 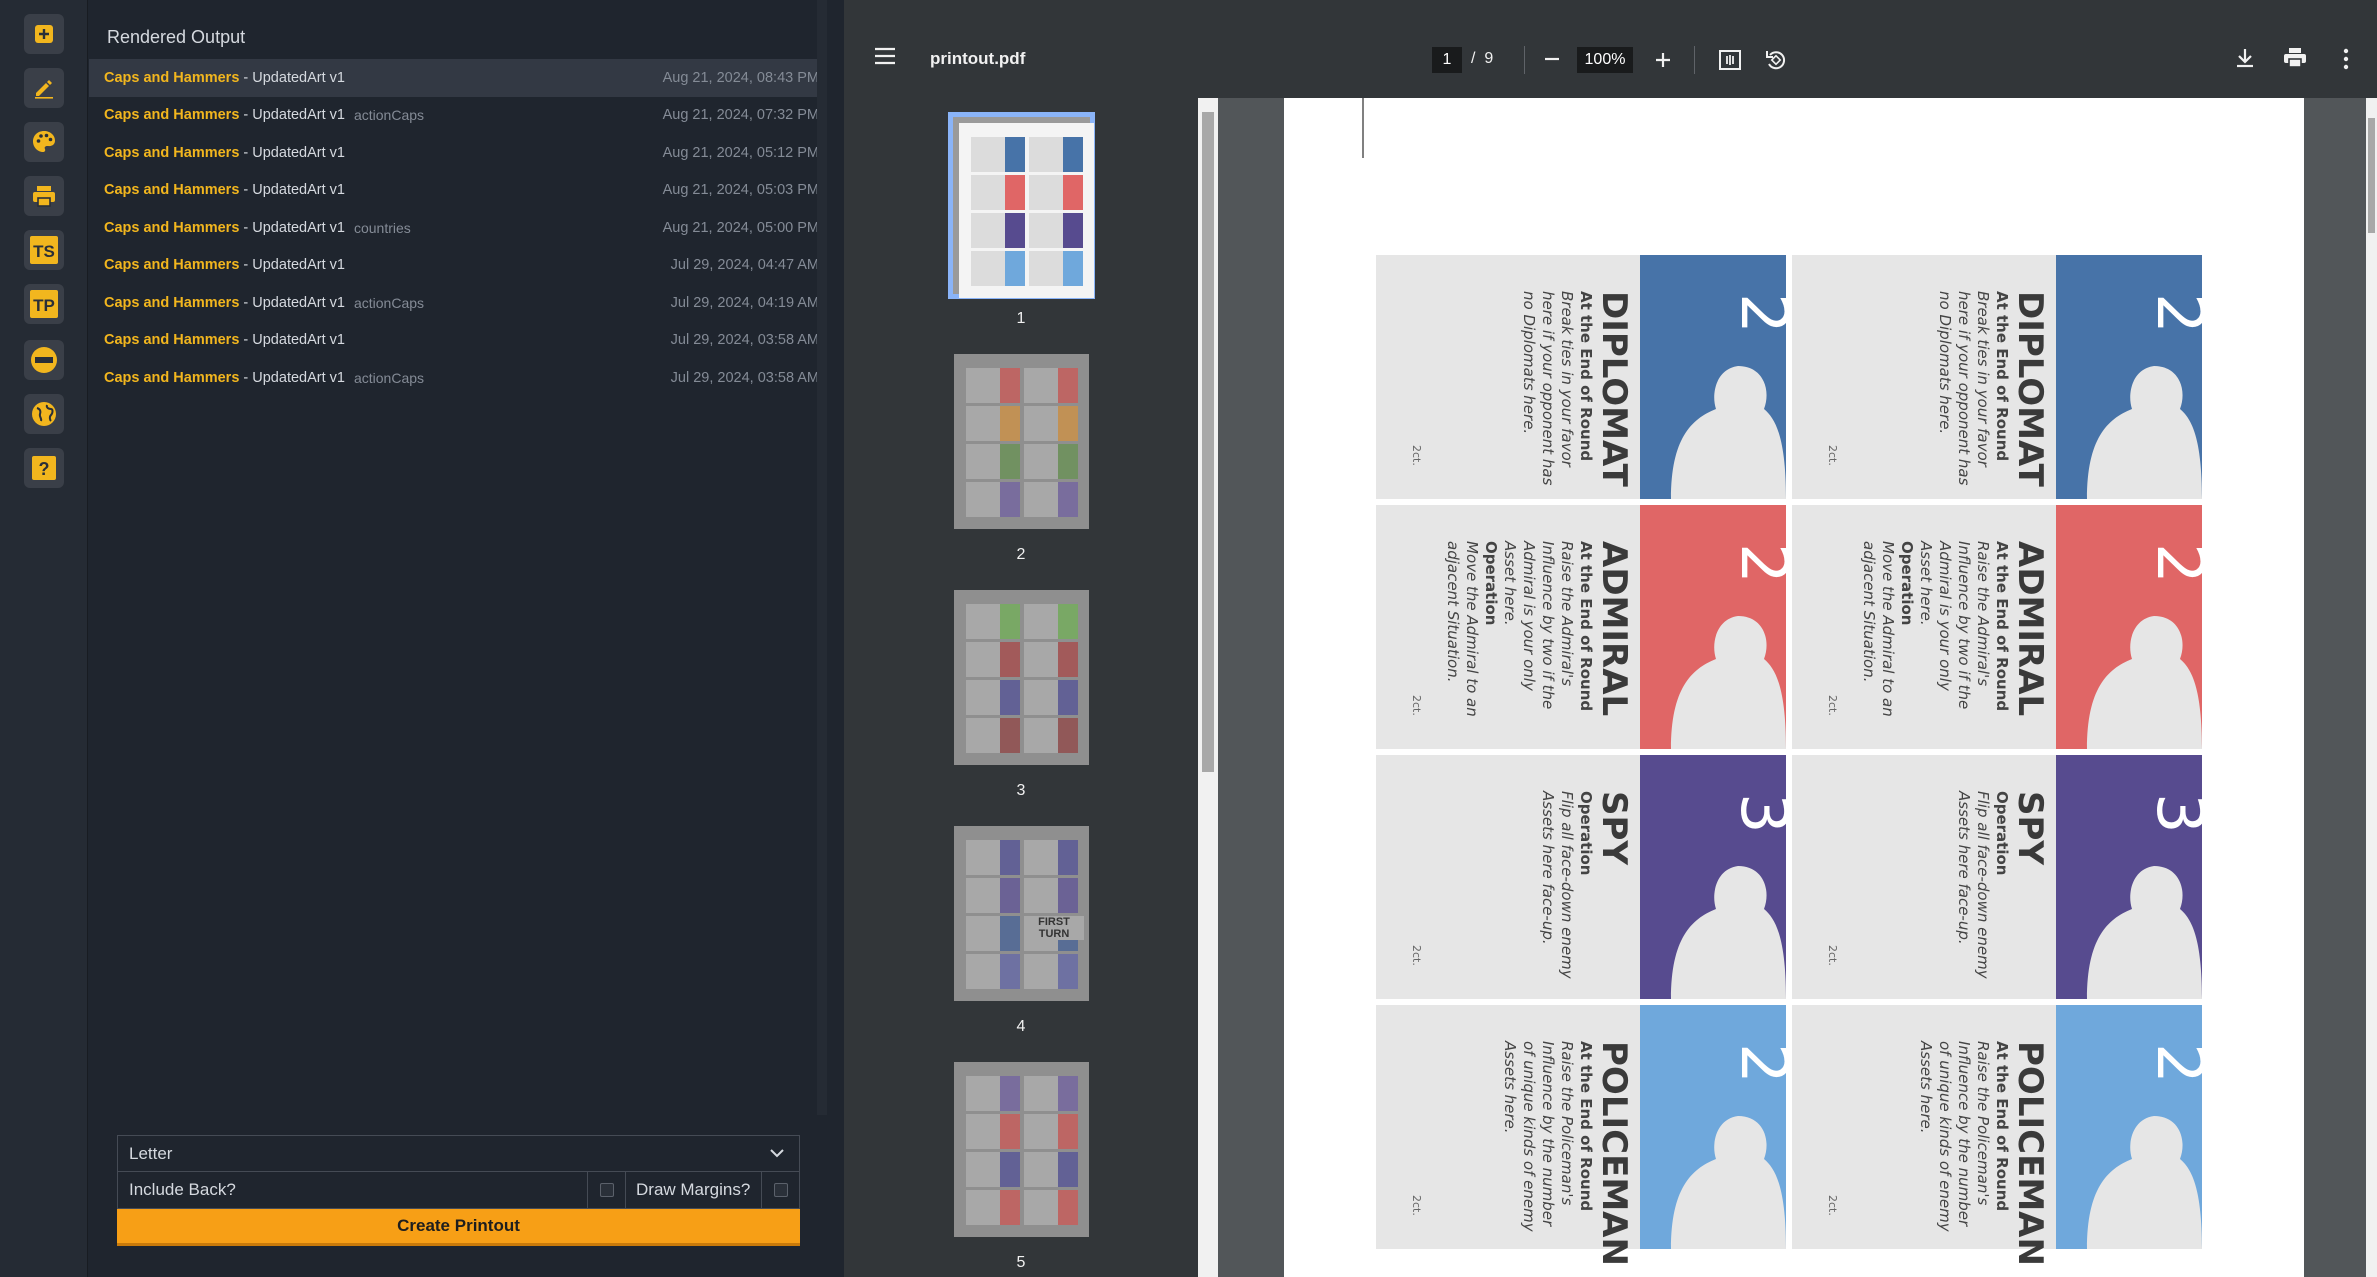 I want to click on card-value: 3, so click(x=2179, y=813).